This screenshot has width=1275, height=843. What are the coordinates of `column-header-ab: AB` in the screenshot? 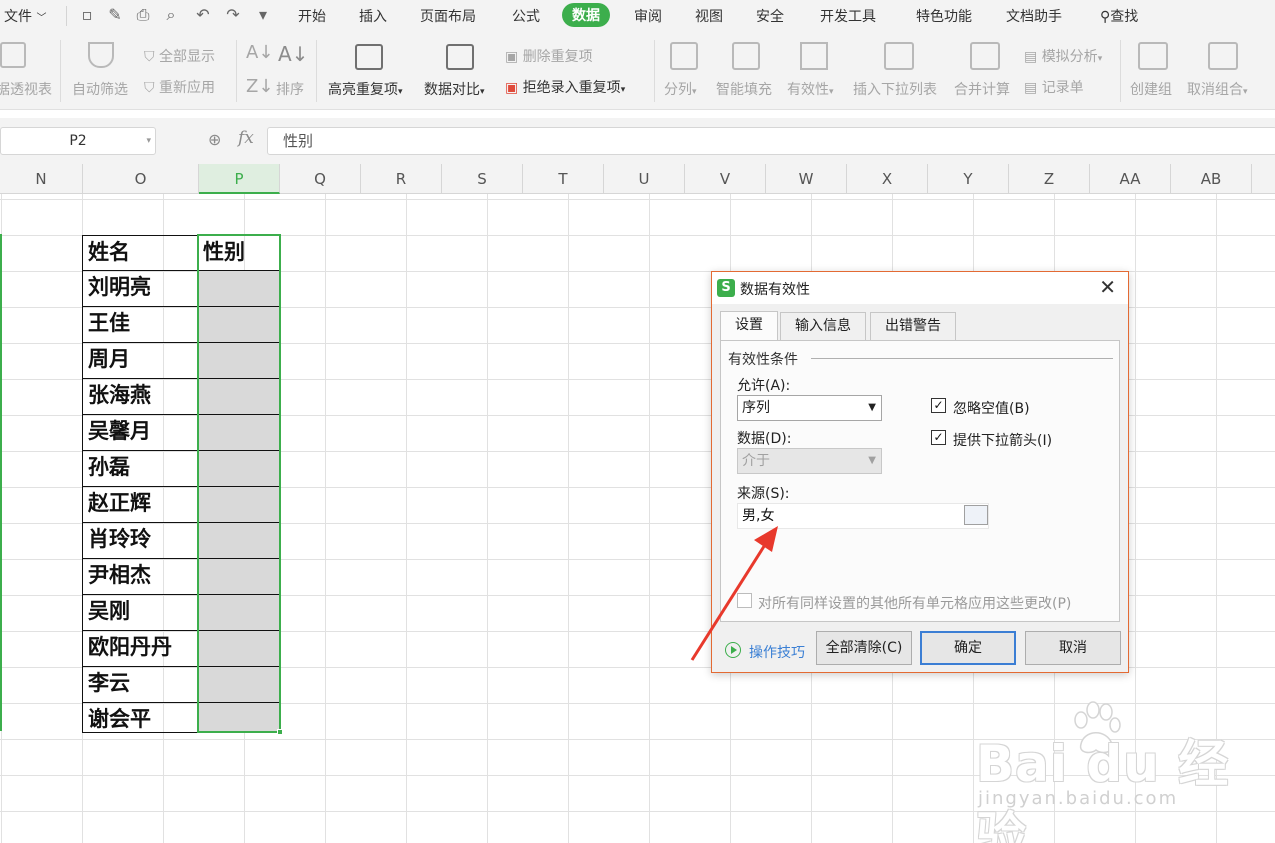 It's located at (1211, 179).